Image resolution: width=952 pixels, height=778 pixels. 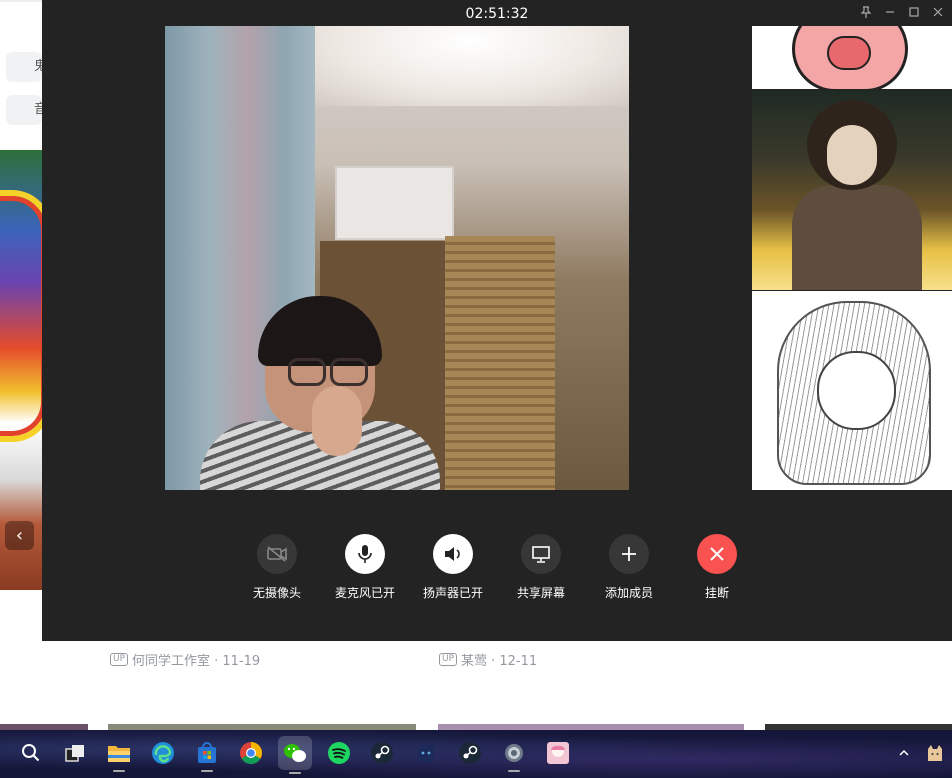 What do you see at coordinates (558, 753) in the screenshot?
I see `avatar-app-icon` at bounding box center [558, 753].